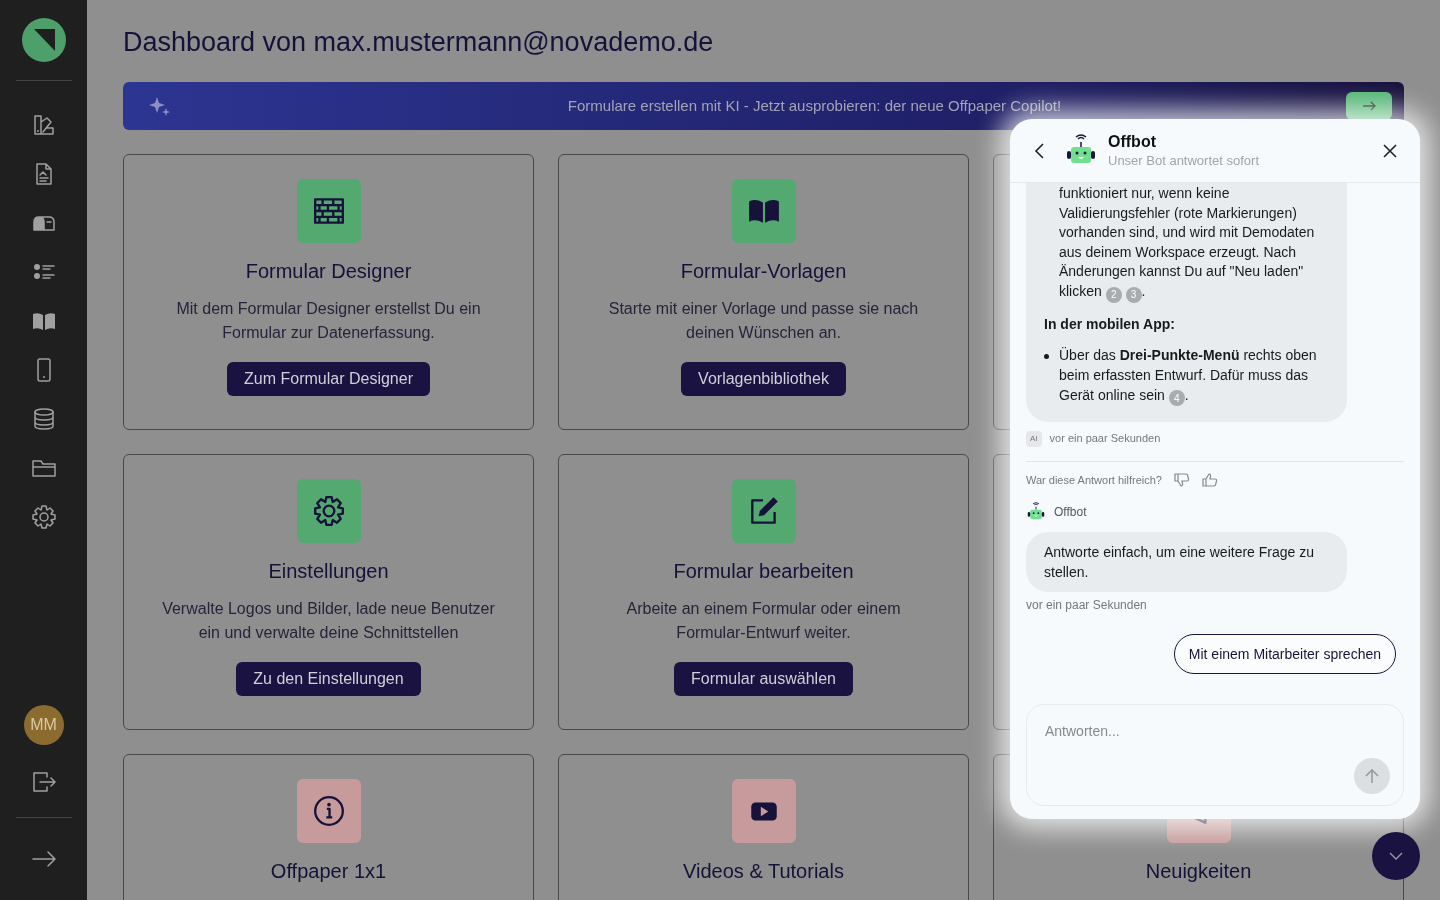  What do you see at coordinates (328, 811) in the screenshot?
I see `info-icon` at bounding box center [328, 811].